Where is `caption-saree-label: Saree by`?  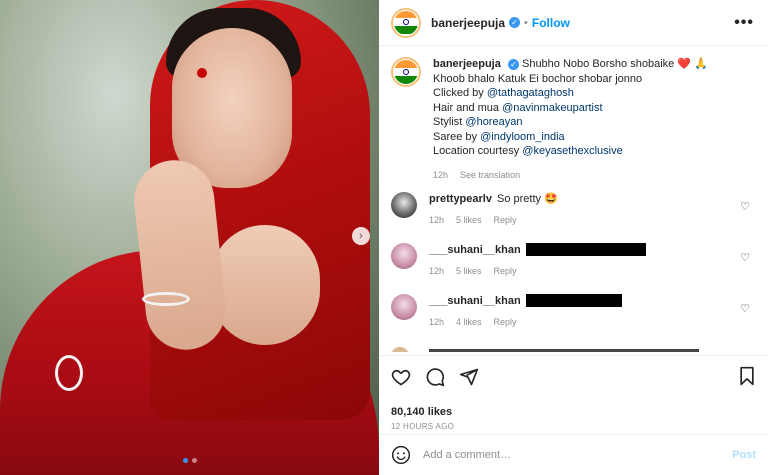
caption-saree-label: Saree by is located at coordinates (455, 136).